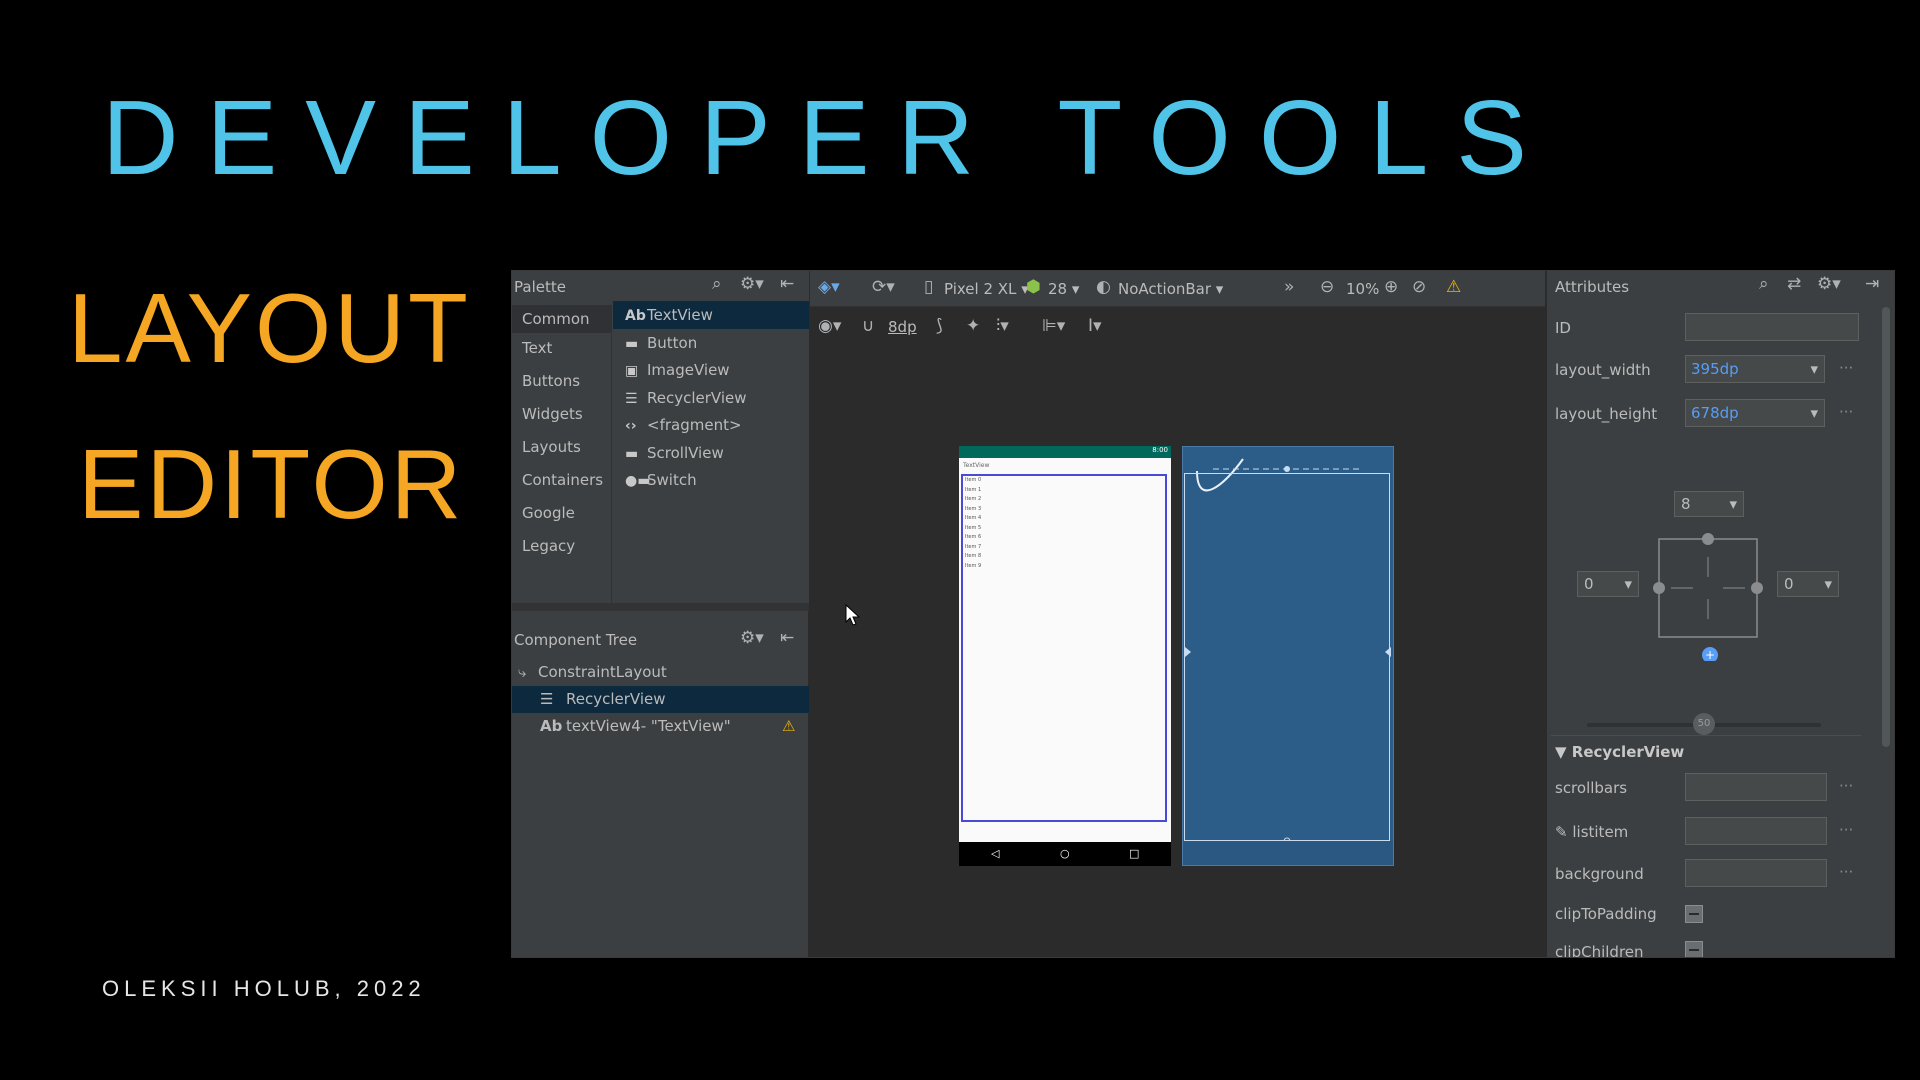  I want to click on orientation-icon: ⟳▾, so click(883, 287).